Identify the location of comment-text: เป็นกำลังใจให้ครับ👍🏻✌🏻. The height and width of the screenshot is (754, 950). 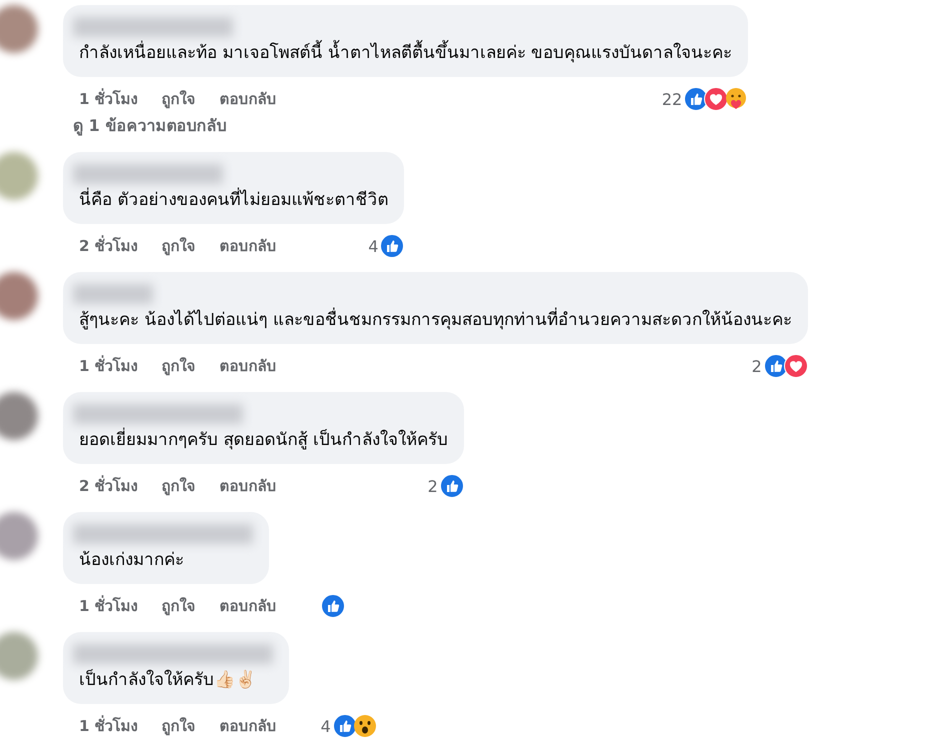
(168, 680).